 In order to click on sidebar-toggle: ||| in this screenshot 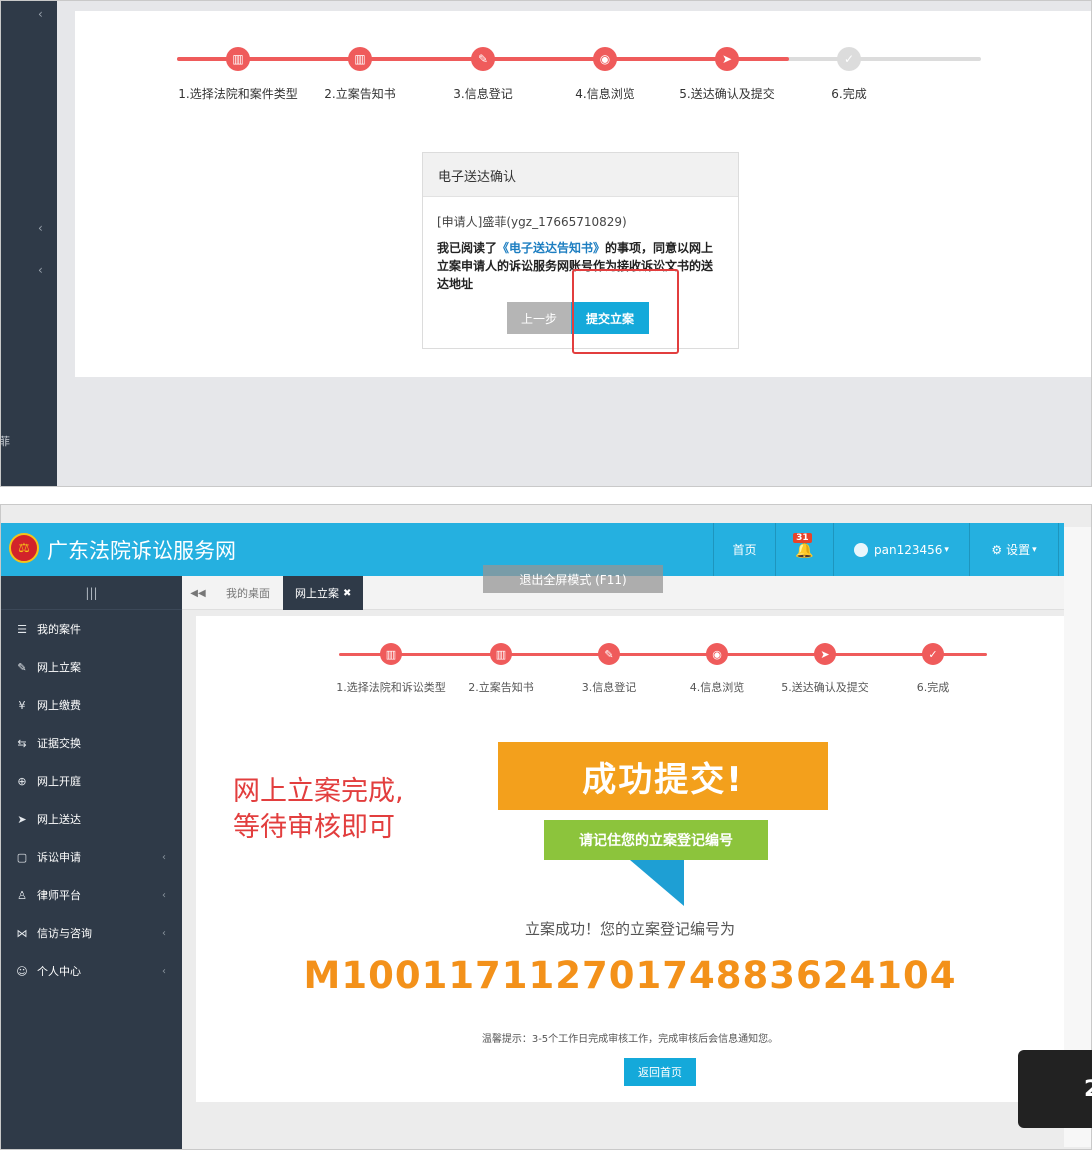, I will do `click(91, 593)`.